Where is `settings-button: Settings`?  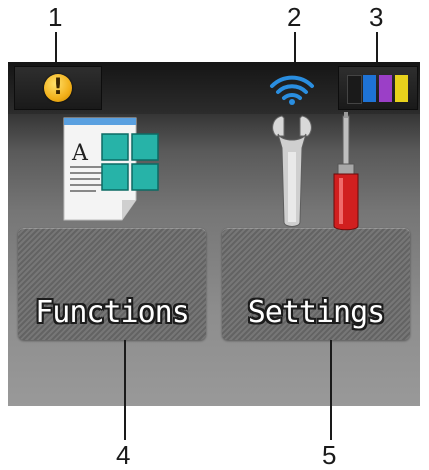
settings-button: Settings is located at coordinates (316, 284).